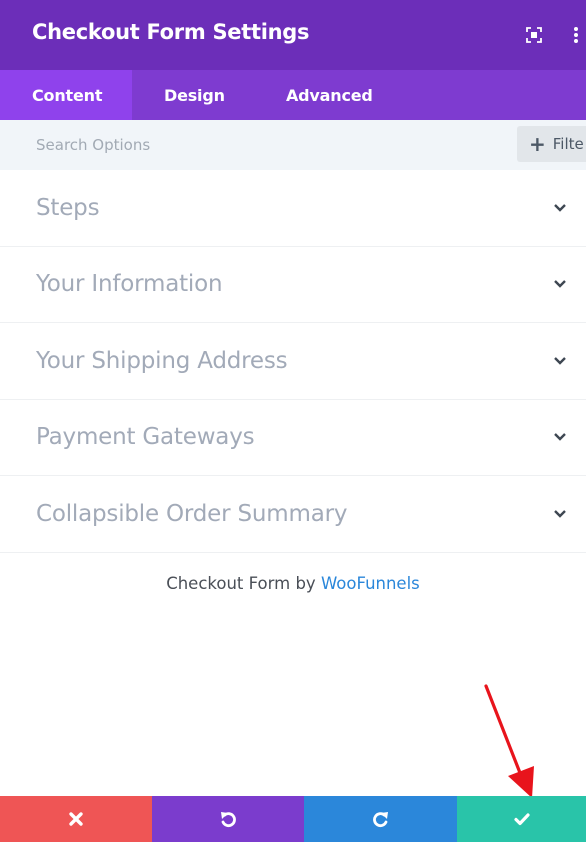 Image resolution: width=586 pixels, height=842 pixels. What do you see at coordinates (534, 35) in the screenshot?
I see `expand-icon` at bounding box center [534, 35].